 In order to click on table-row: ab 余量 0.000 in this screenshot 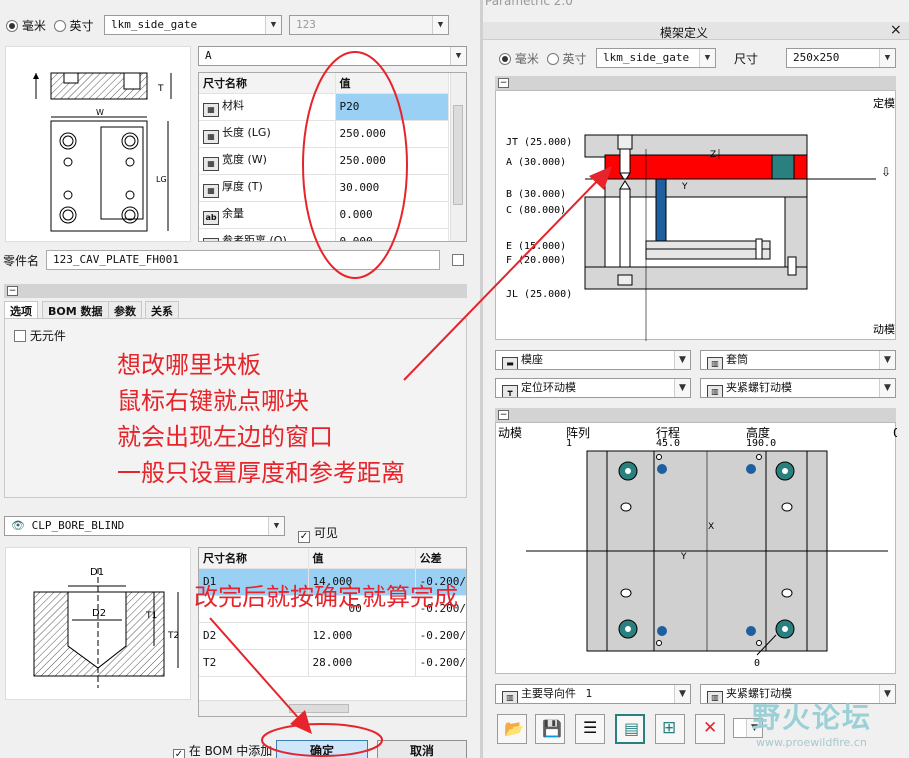, I will do `click(324, 215)`.